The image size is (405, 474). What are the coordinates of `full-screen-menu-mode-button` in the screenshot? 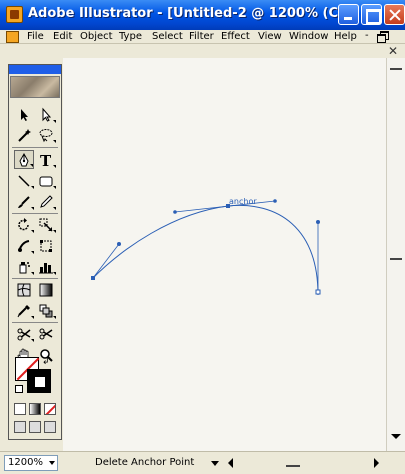 It's located at (35, 427).